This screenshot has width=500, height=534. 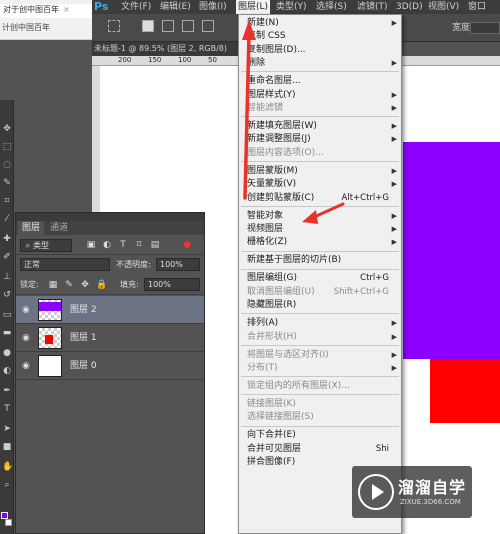 I want to click on background-color-swatch, so click(x=8, y=522).